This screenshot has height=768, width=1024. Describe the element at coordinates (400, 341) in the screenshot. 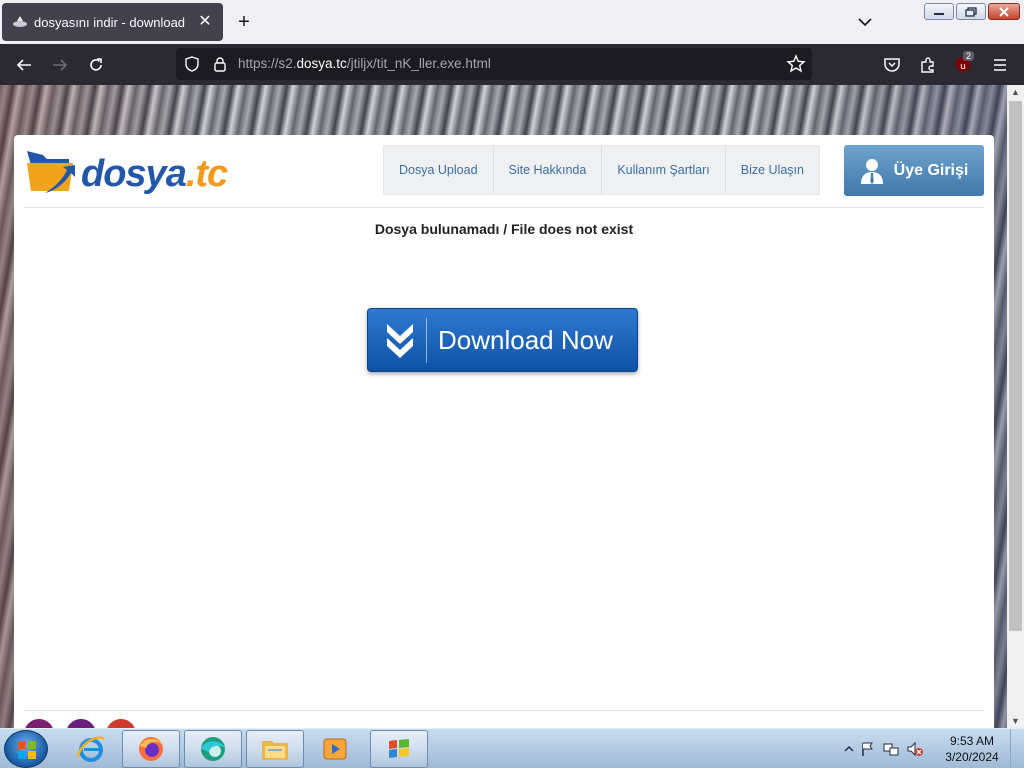

I see `double-chevron-down-icon` at that location.